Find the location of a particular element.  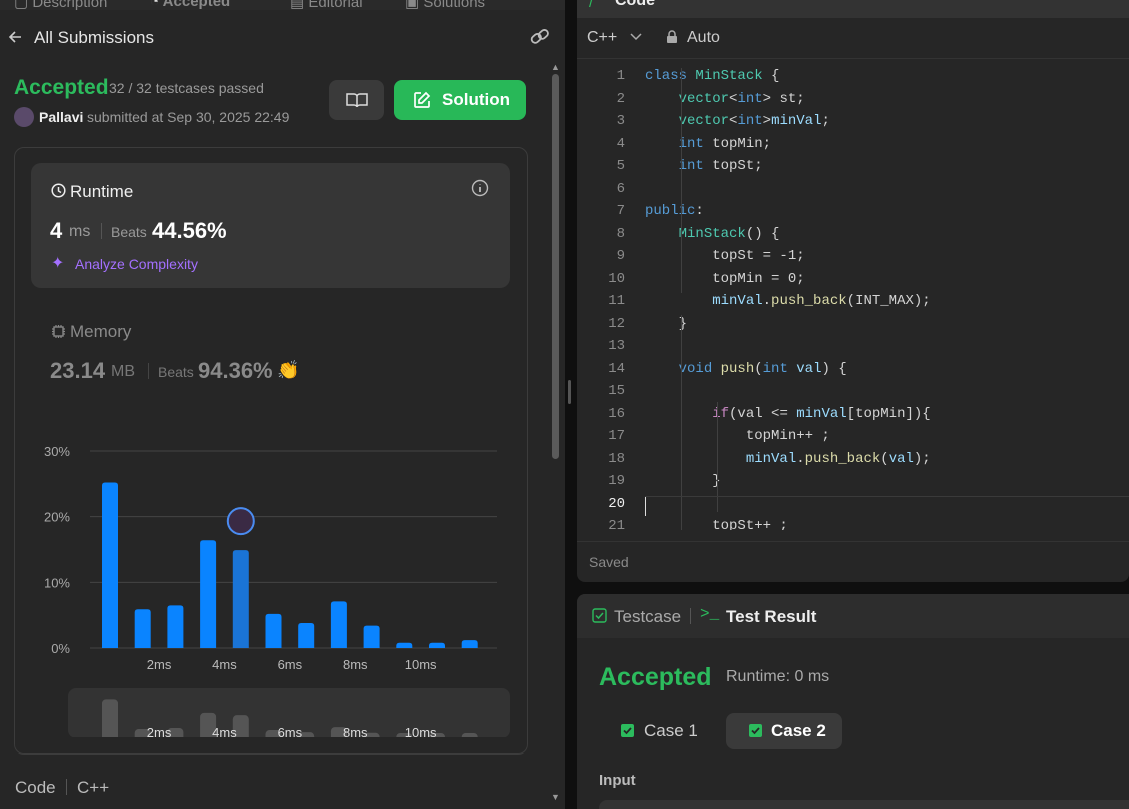

code-line: topSt = -1; is located at coordinates (724, 256).